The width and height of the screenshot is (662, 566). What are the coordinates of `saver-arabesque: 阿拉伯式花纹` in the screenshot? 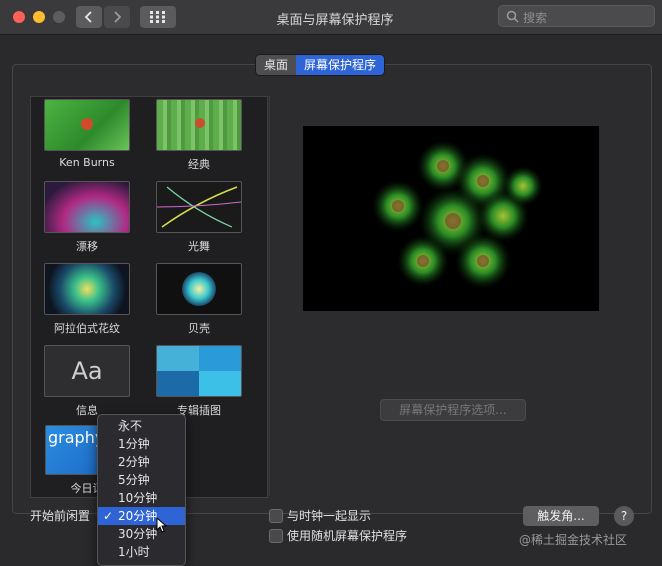 It's located at (87, 299).